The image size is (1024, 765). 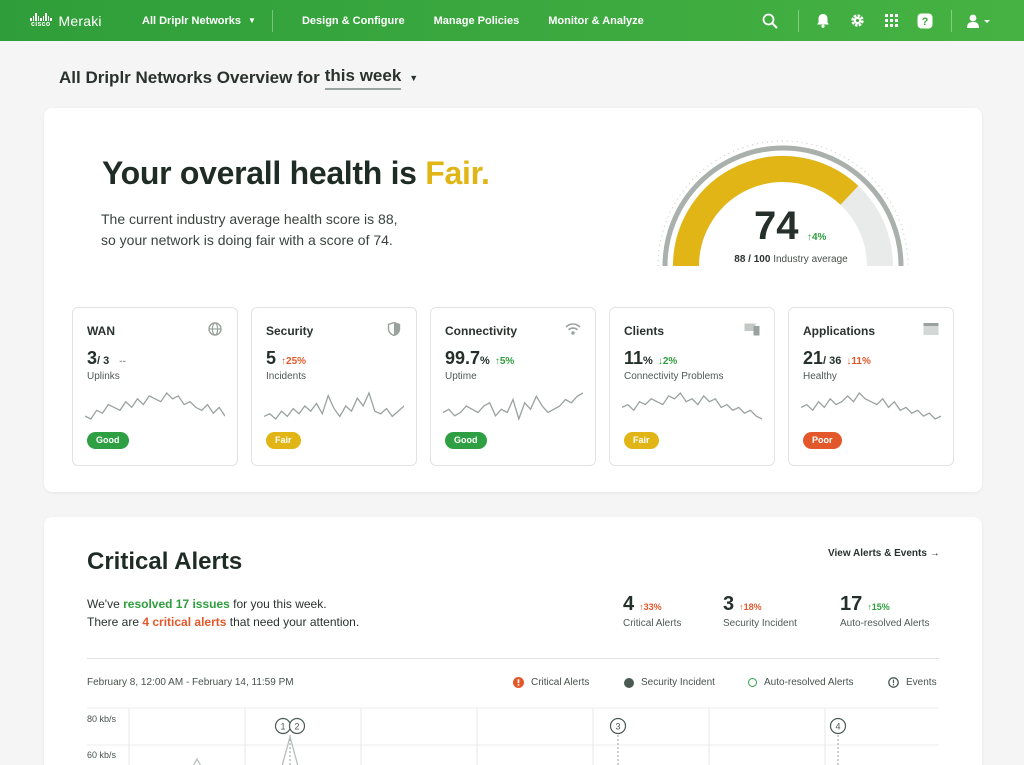 I want to click on stat-label: Critical Alerts, so click(x=652, y=623).